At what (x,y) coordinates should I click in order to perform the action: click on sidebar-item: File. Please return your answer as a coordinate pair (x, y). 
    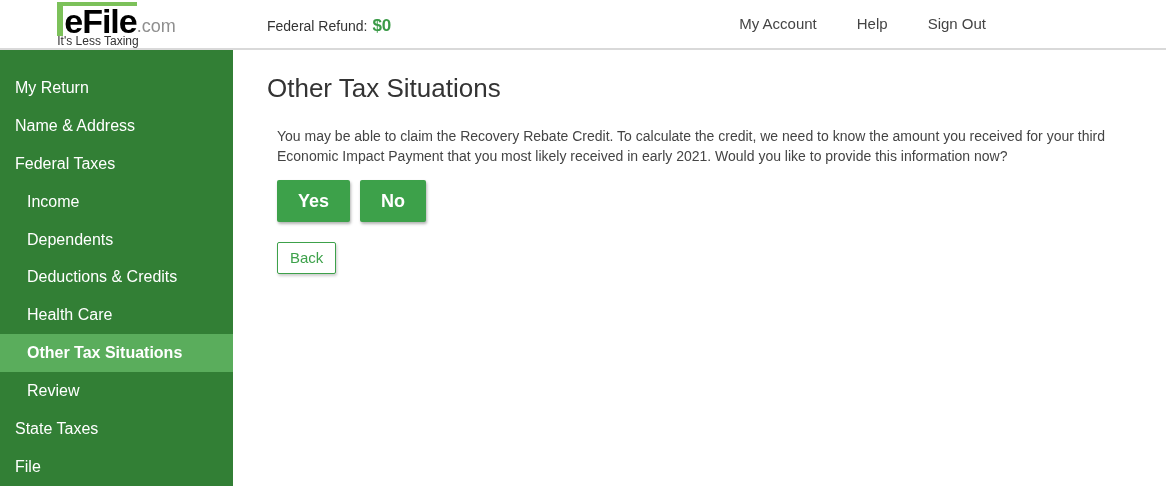
    Looking at the image, I should click on (116, 467).